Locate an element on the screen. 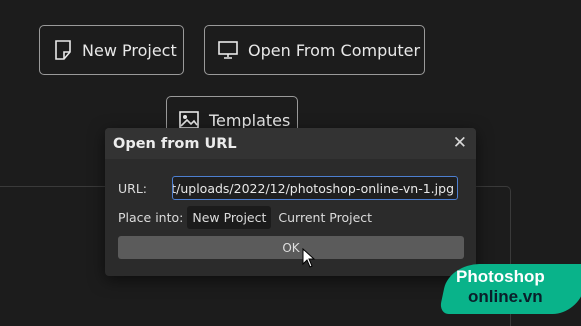 This screenshot has height=326, width=581. watermark-logo: Photoshop online.vn is located at coordinates (509, 289).